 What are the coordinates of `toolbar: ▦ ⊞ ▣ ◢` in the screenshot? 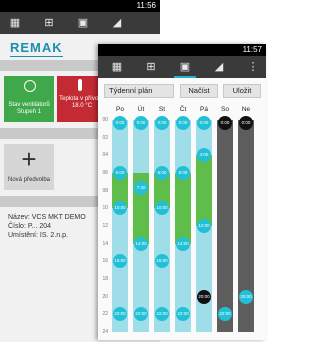 It's located at (80, 23).